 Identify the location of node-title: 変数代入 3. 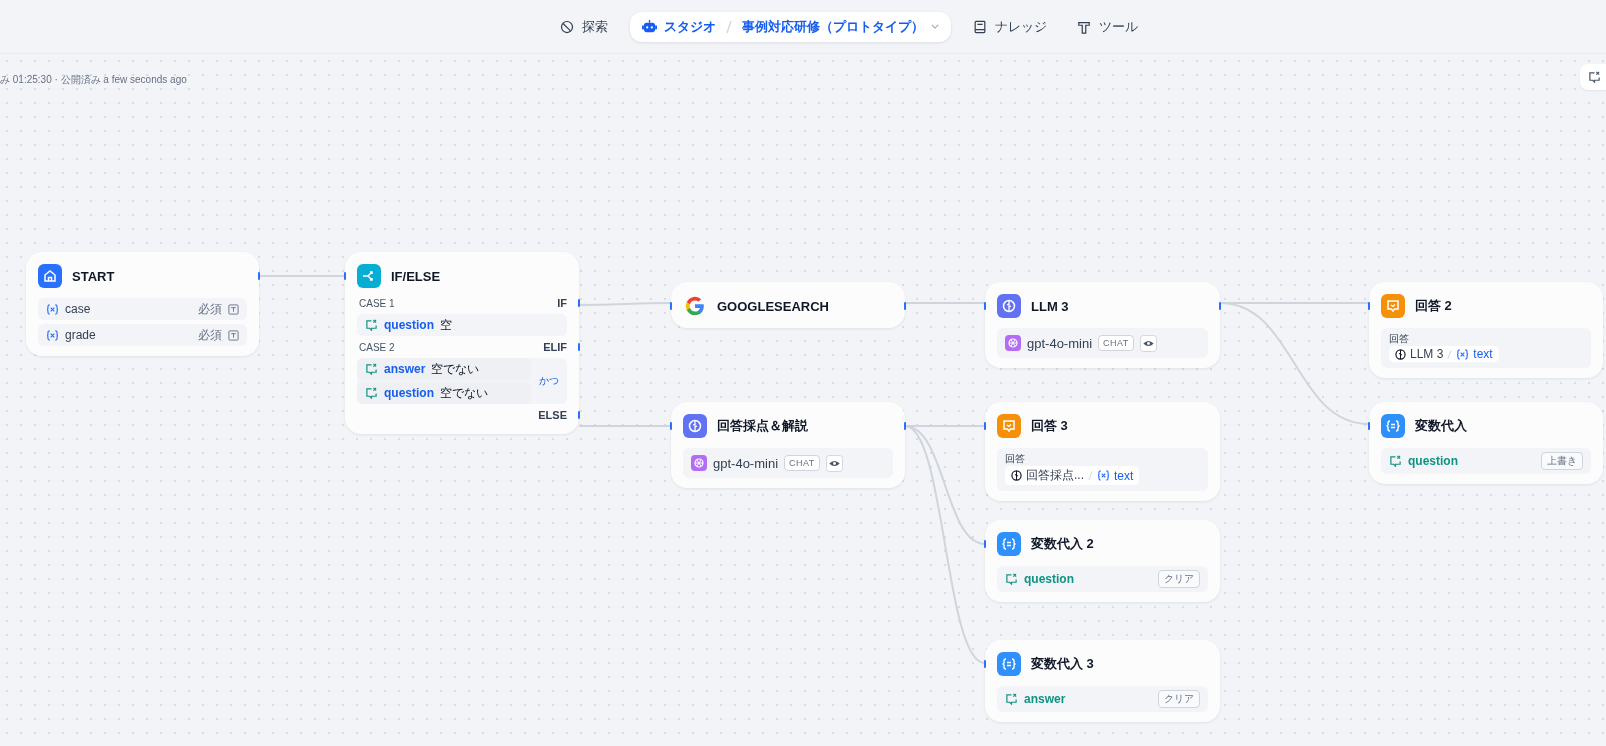
(1062, 664).